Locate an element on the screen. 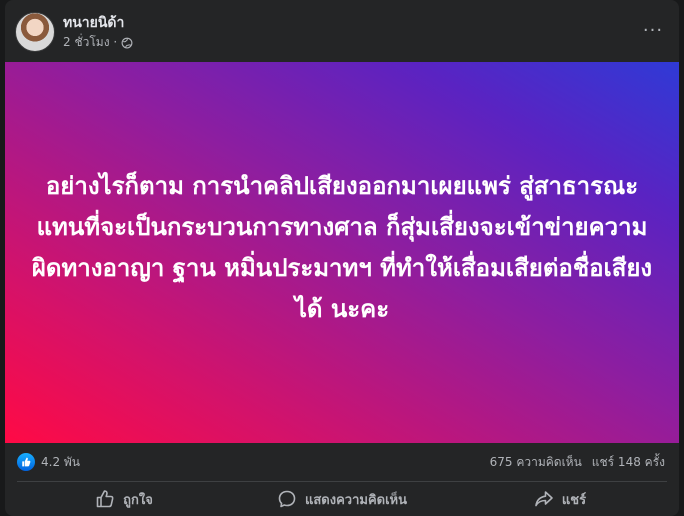 The width and height of the screenshot is (684, 516). post-meta: 2 ชั่วโมง · is located at coordinates (98, 42).